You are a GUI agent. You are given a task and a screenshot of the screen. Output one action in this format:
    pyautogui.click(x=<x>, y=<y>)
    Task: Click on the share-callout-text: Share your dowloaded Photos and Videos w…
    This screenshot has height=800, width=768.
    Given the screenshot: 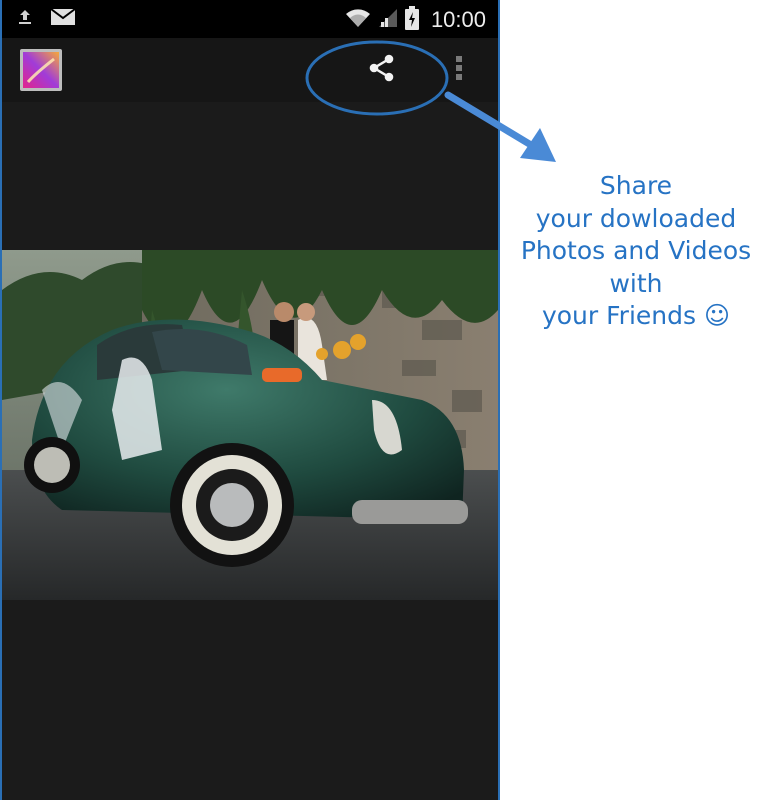 What is the action you would take?
    pyautogui.click(x=636, y=251)
    